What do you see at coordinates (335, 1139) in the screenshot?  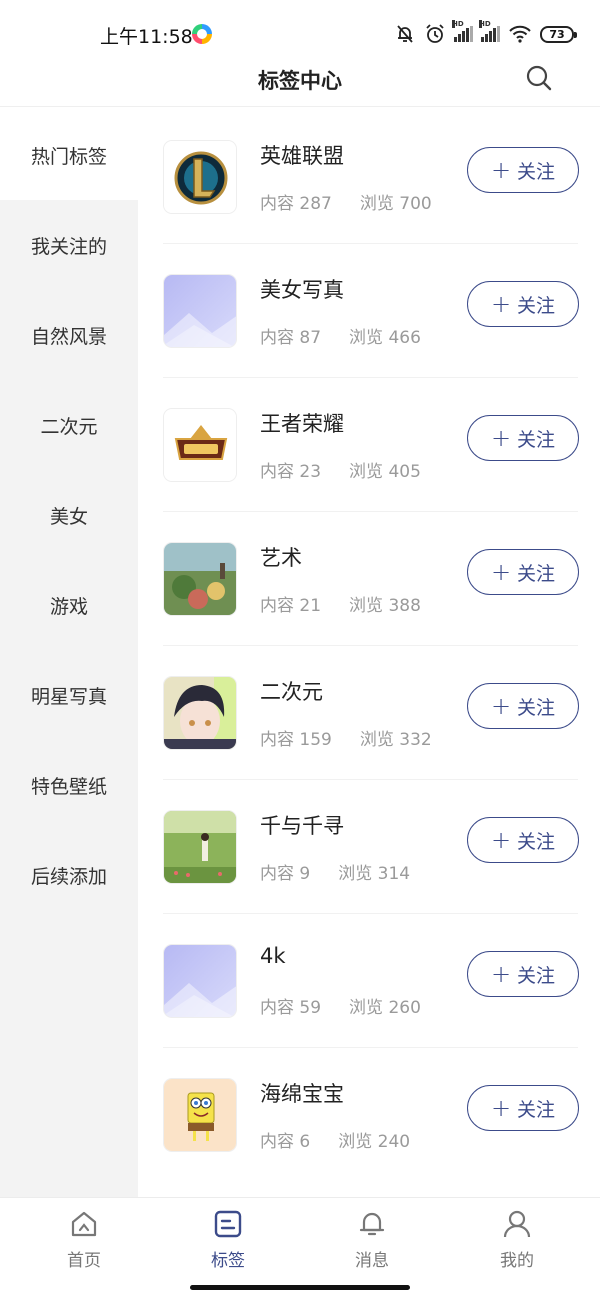 I see `tag-stats: 内容 6 浏览 240` at bounding box center [335, 1139].